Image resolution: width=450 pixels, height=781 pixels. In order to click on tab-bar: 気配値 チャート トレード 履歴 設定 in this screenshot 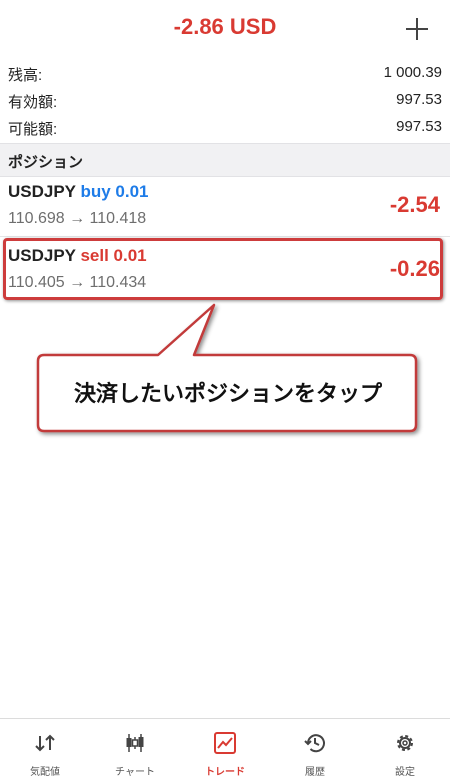, I will do `click(225, 749)`.